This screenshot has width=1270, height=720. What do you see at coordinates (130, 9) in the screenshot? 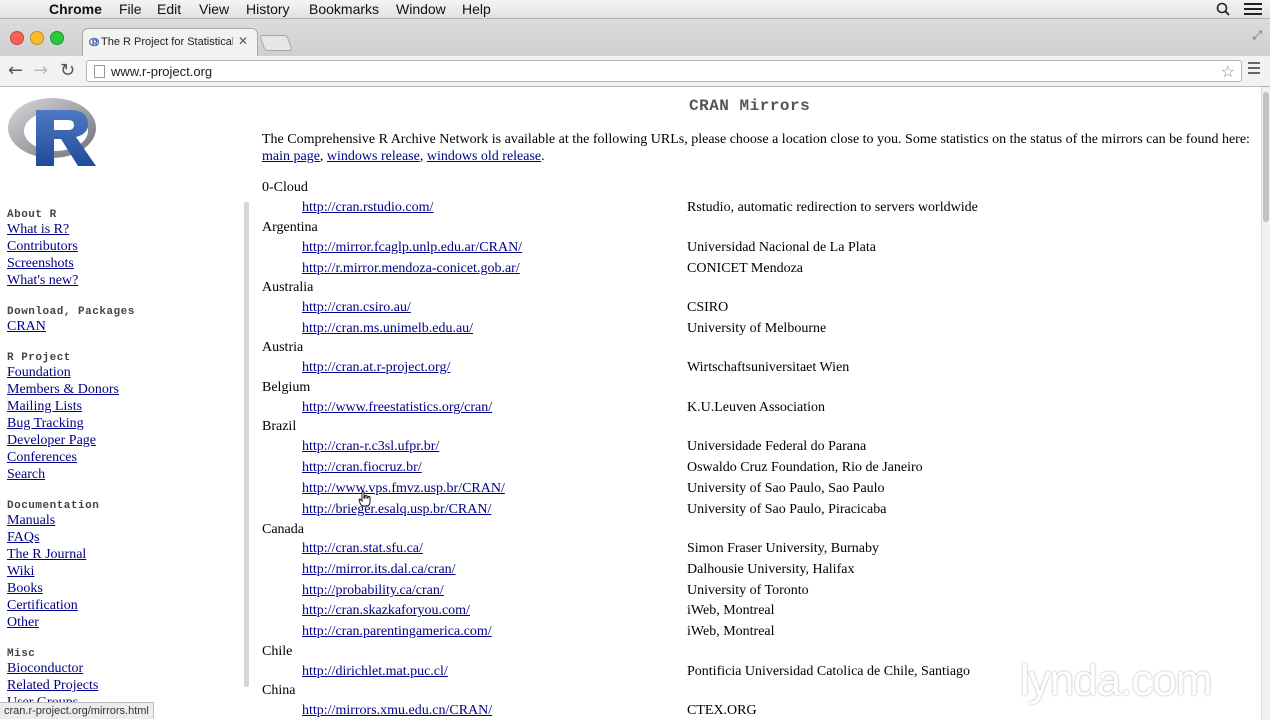
I see `menu-file: File` at bounding box center [130, 9].